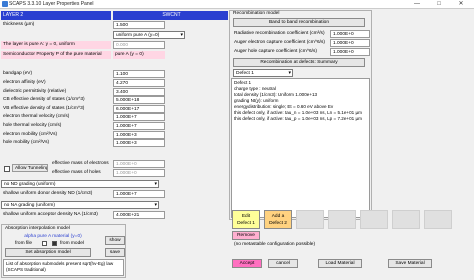 The width and height of the screenshot is (474, 280). I want to click on thickness-input: 1.500, so click(139, 25).